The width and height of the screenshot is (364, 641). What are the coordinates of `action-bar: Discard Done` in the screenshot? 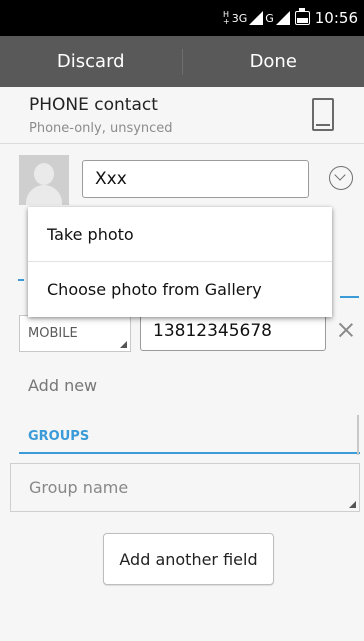 It's located at (182, 61).